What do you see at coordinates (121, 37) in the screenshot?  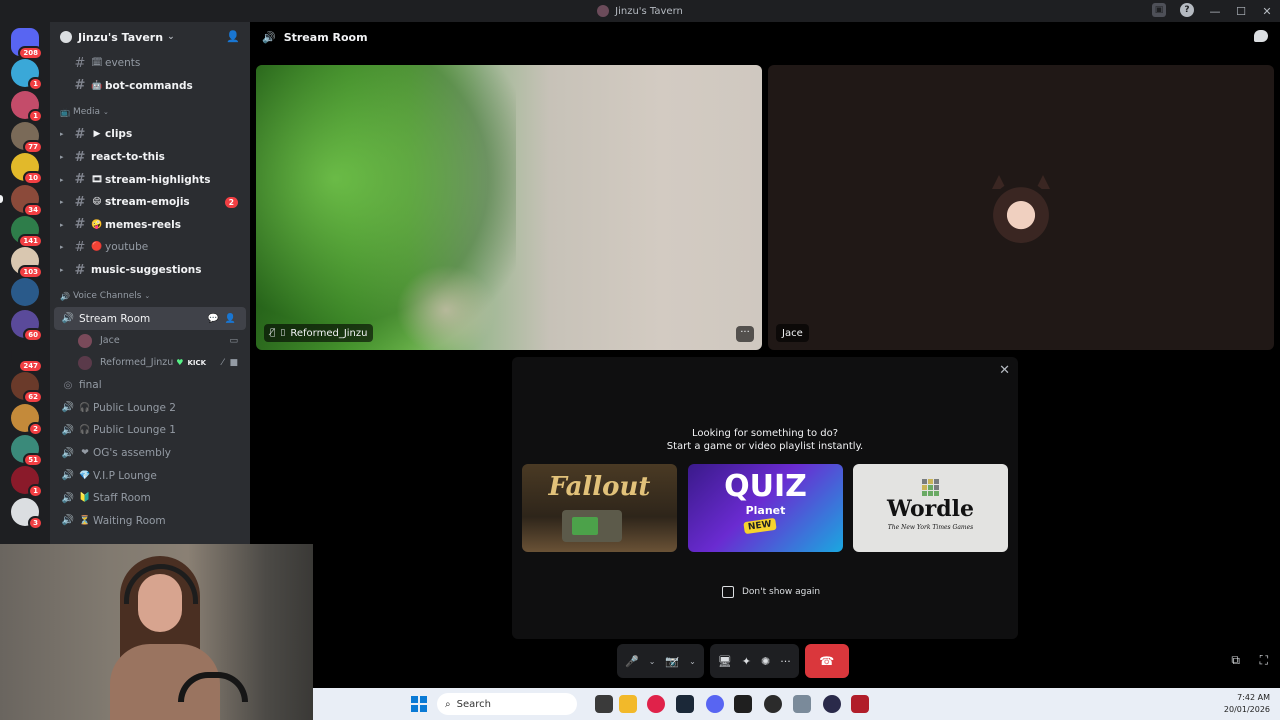 I see `server-name: Jinzu's Tavern` at bounding box center [121, 37].